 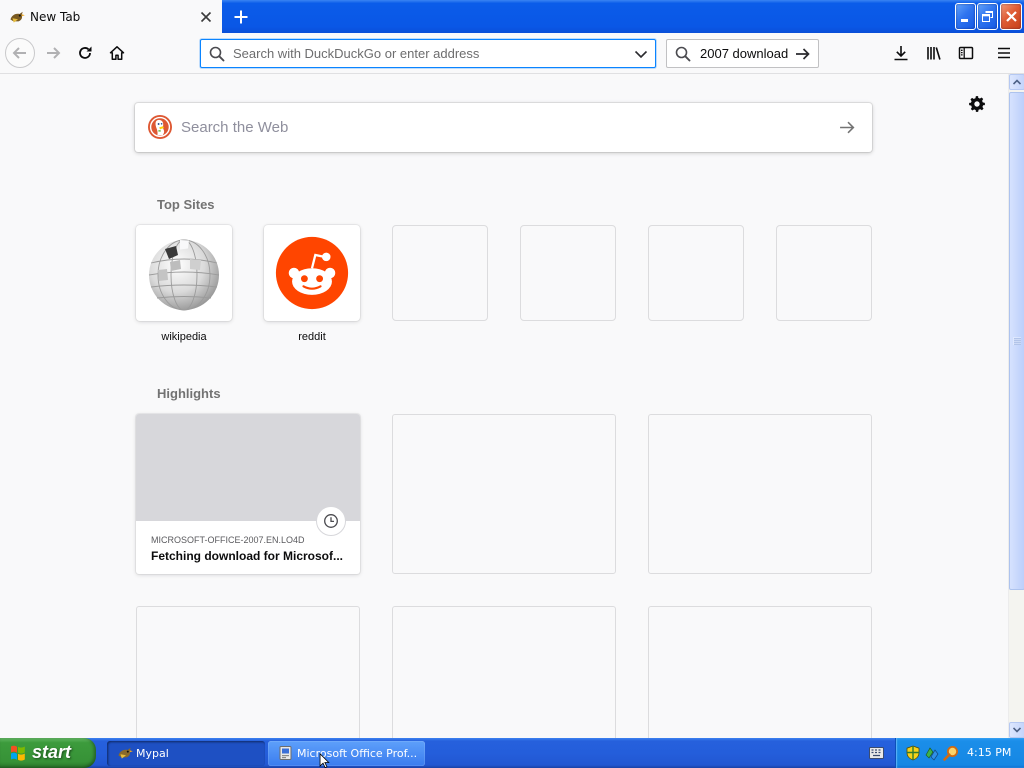 What do you see at coordinates (55, 17) in the screenshot?
I see `tab-title: New Tab` at bounding box center [55, 17].